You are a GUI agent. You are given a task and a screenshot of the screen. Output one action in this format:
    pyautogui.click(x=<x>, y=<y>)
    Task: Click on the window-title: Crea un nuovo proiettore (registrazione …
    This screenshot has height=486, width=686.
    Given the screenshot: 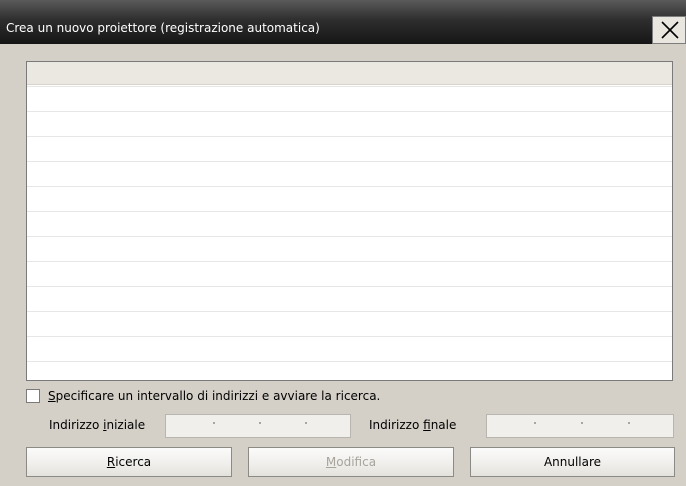 What is the action you would take?
    pyautogui.click(x=163, y=28)
    